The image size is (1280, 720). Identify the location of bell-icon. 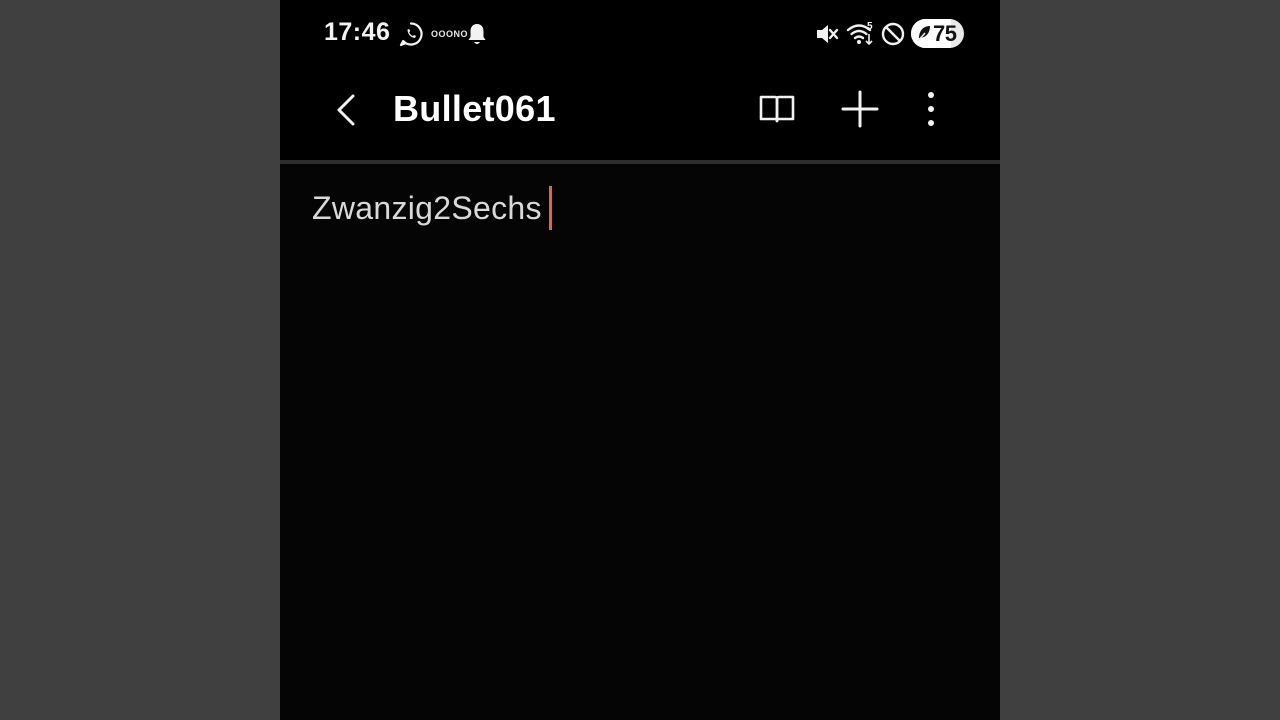
(477, 34).